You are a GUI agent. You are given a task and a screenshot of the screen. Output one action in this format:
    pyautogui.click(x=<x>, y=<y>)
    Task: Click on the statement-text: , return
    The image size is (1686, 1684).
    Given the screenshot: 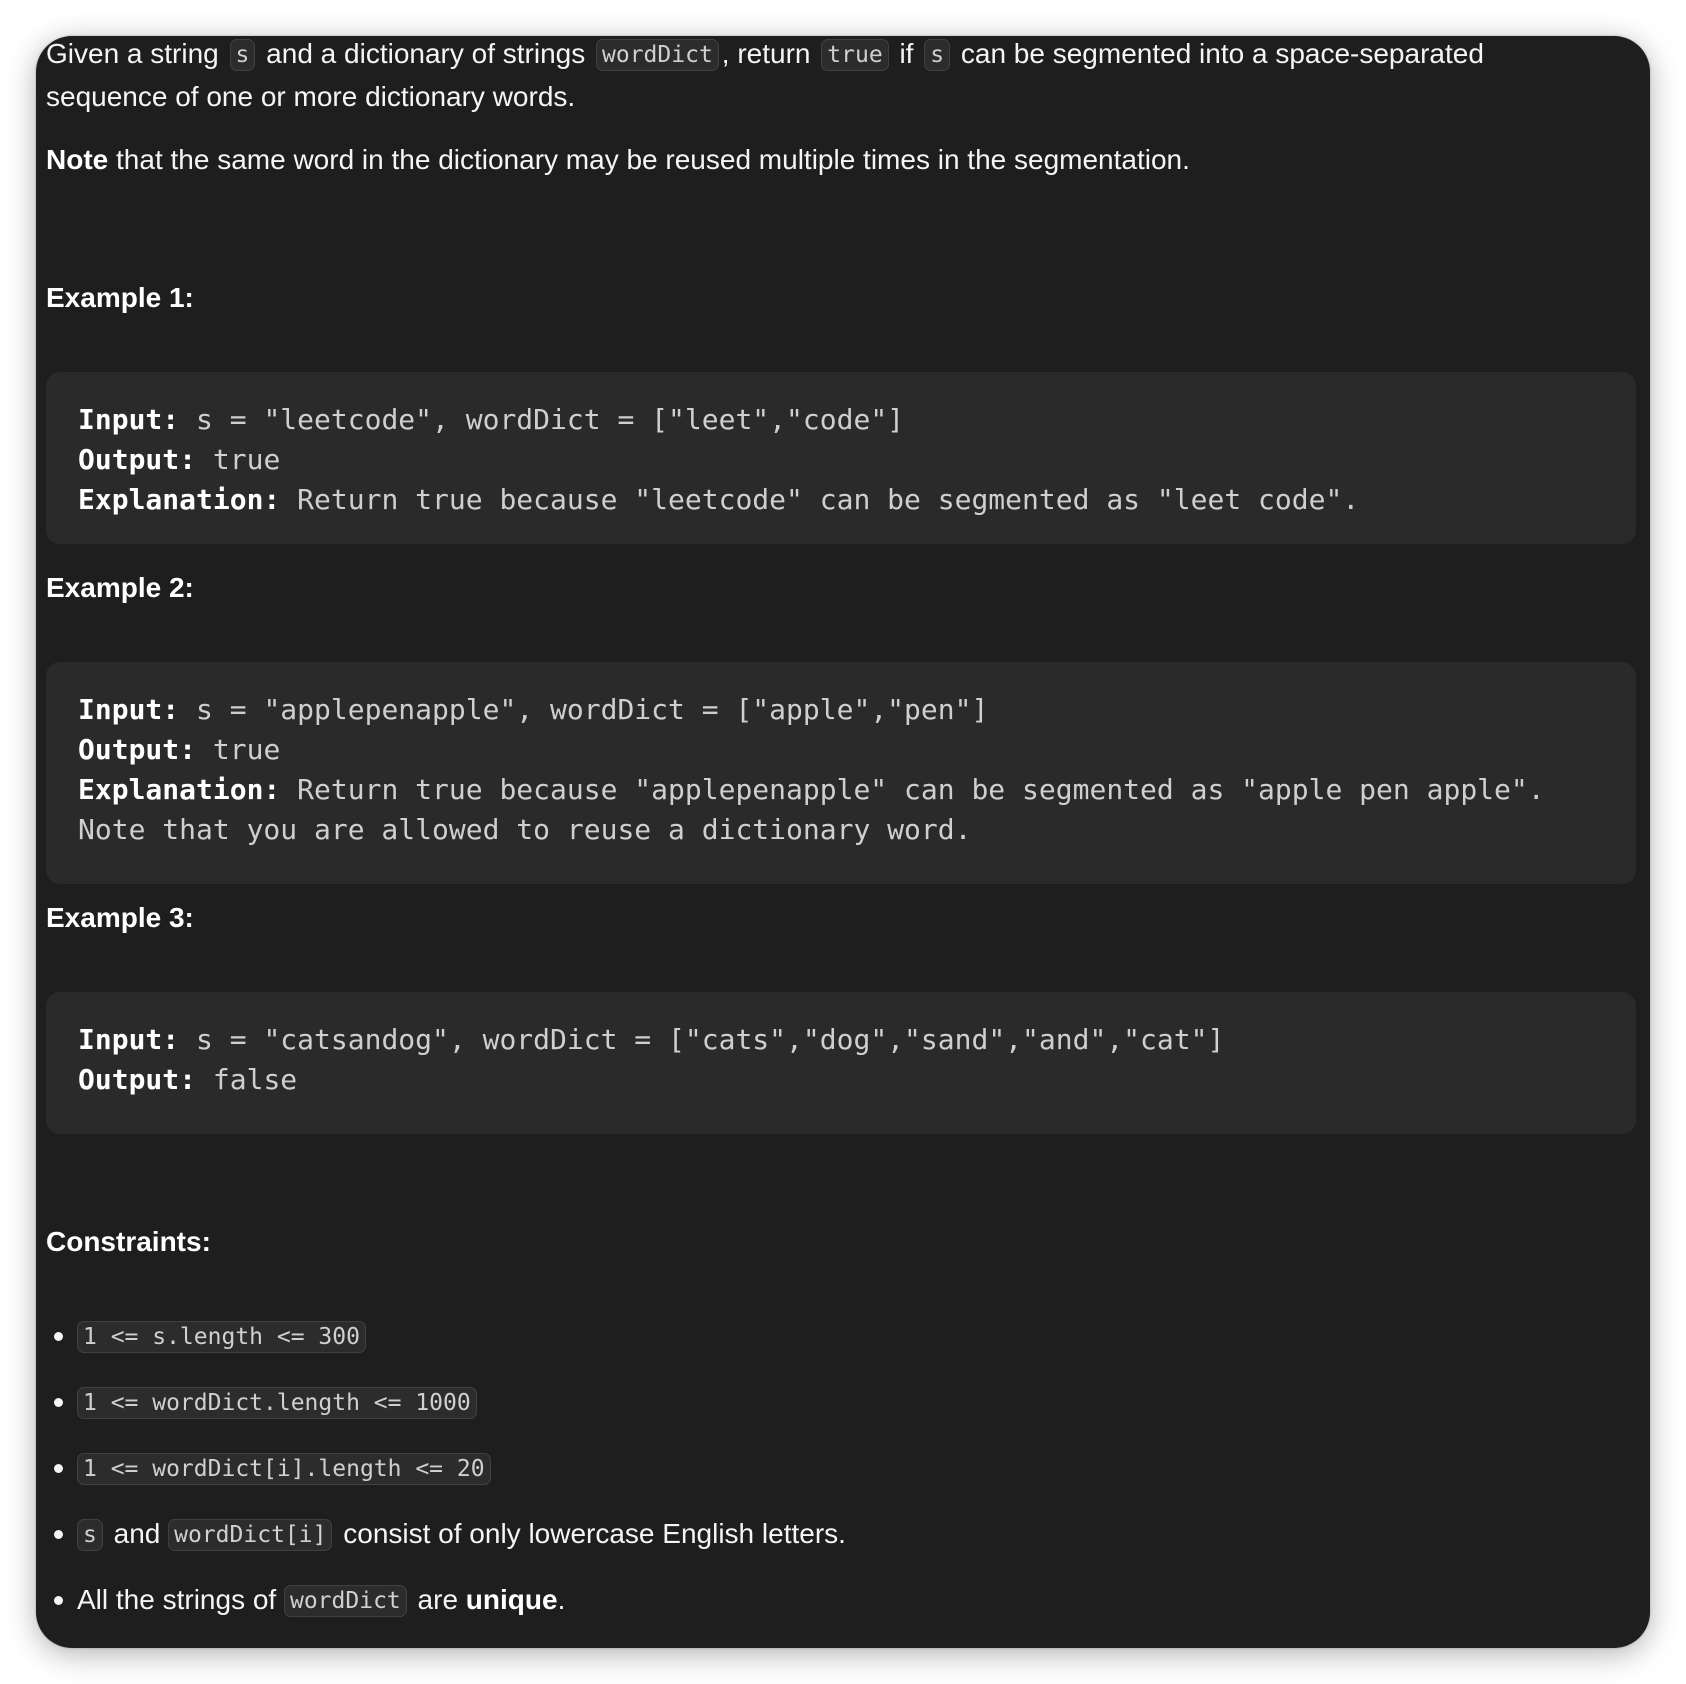 What is the action you would take?
    pyautogui.click(x=766, y=53)
    